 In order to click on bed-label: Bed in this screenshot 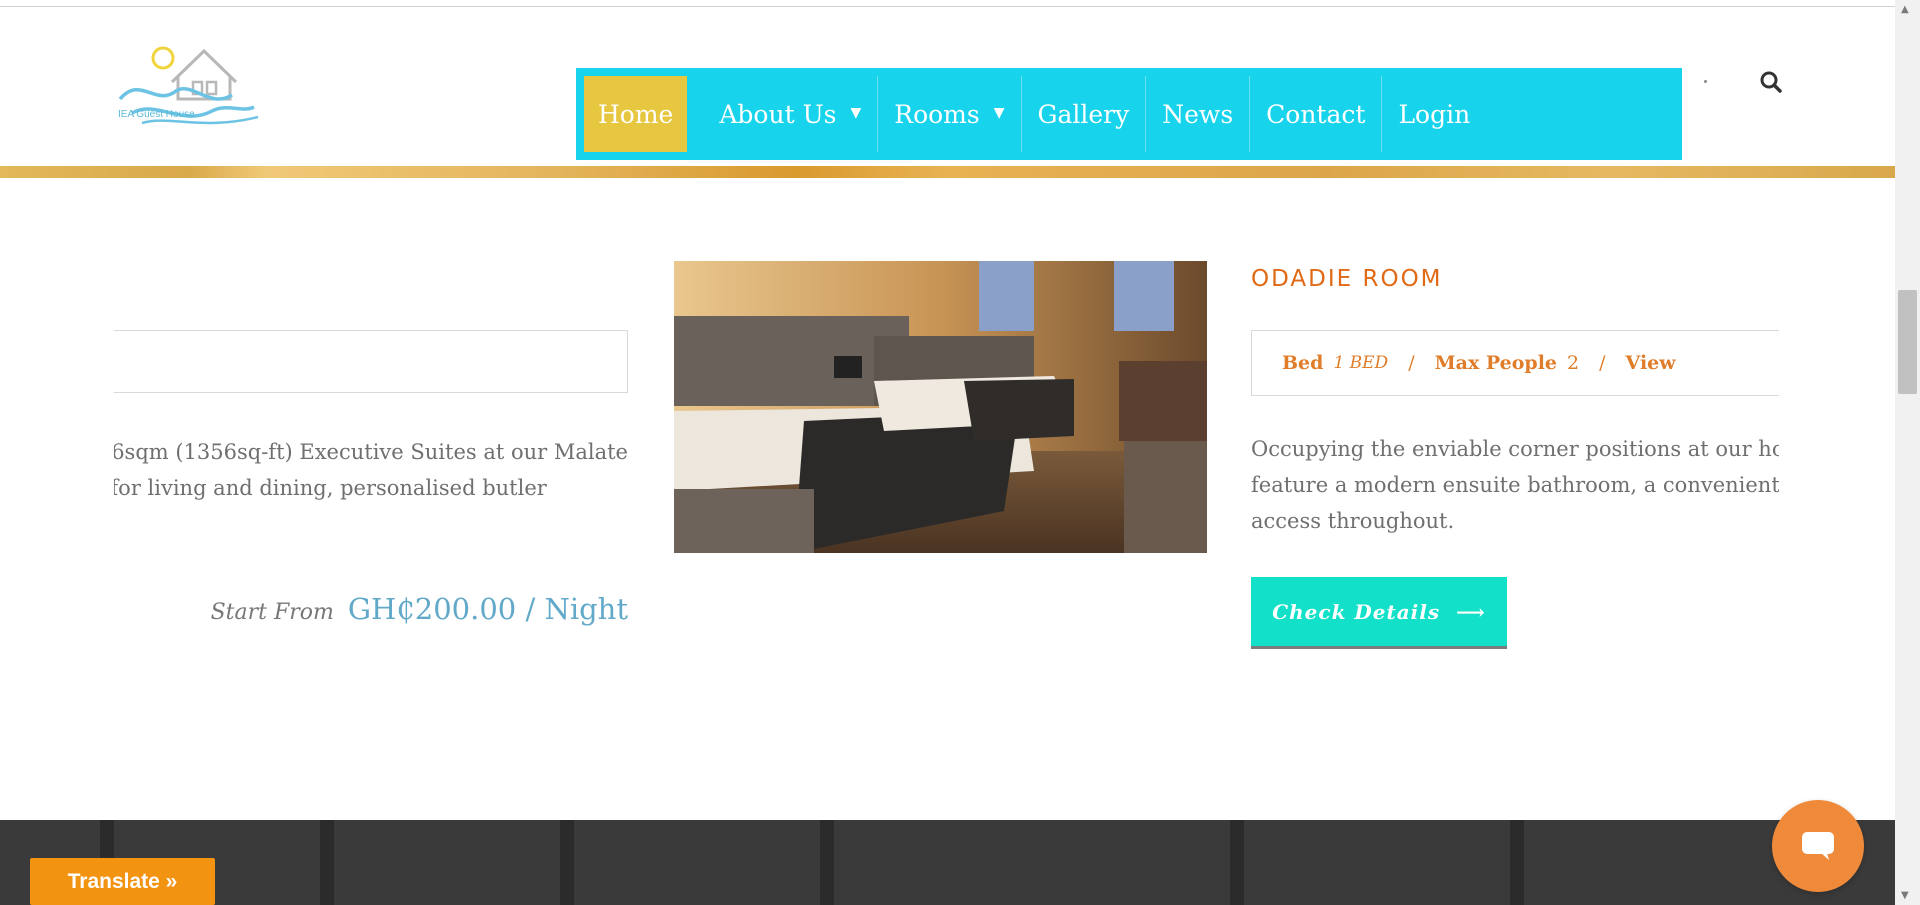, I will do `click(1303, 363)`.